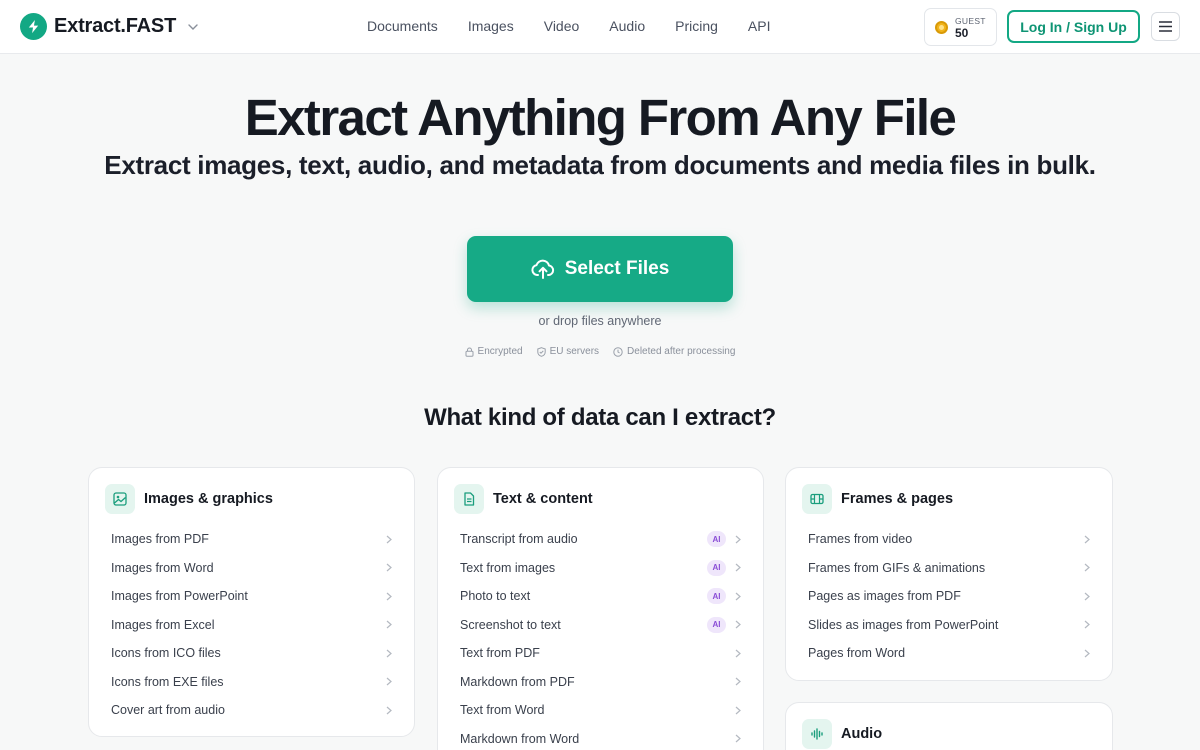 This screenshot has width=1200, height=750. What do you see at coordinates (759, 26) in the screenshot?
I see `nav-api: API` at bounding box center [759, 26].